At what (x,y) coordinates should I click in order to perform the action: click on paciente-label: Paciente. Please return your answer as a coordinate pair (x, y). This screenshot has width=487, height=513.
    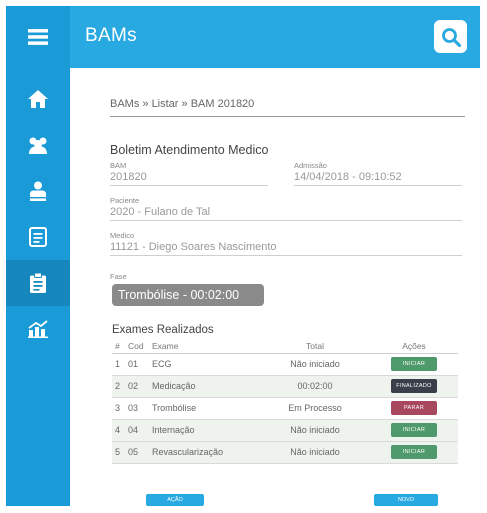
    Looking at the image, I should click on (125, 200).